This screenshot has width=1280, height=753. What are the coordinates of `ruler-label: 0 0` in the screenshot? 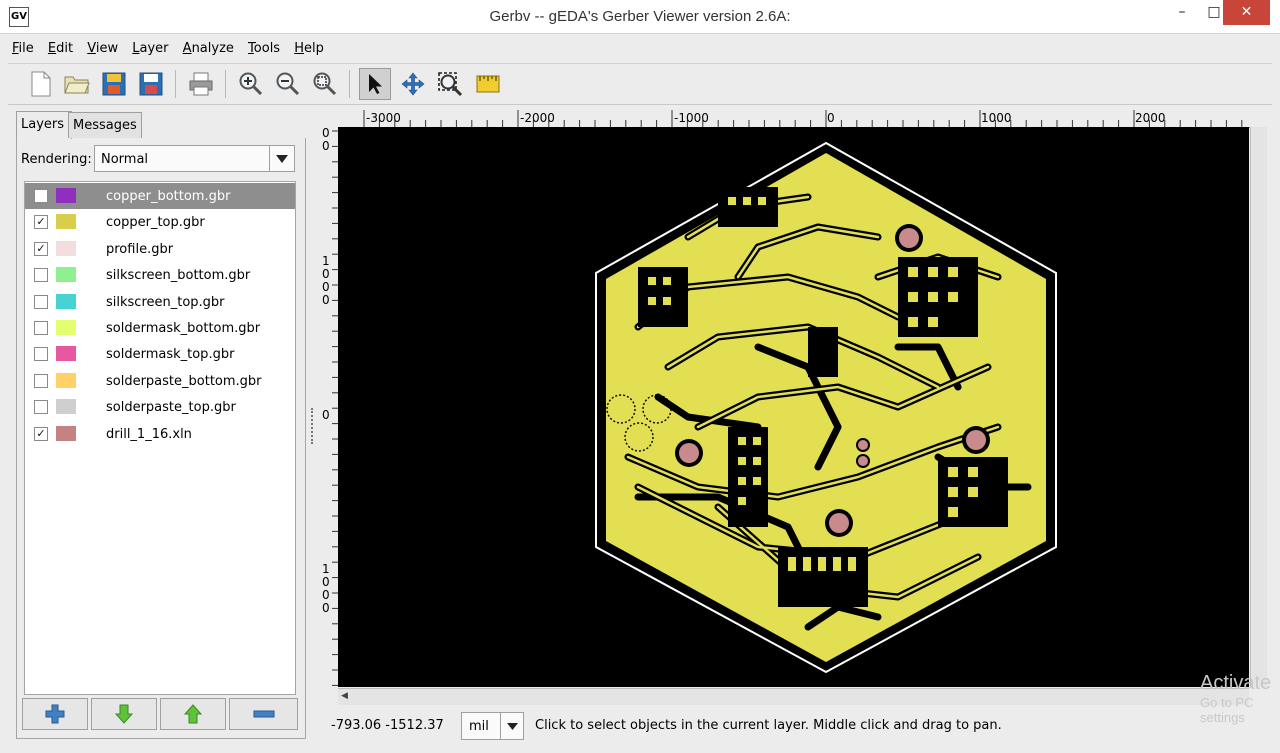 It's located at (326, 139).